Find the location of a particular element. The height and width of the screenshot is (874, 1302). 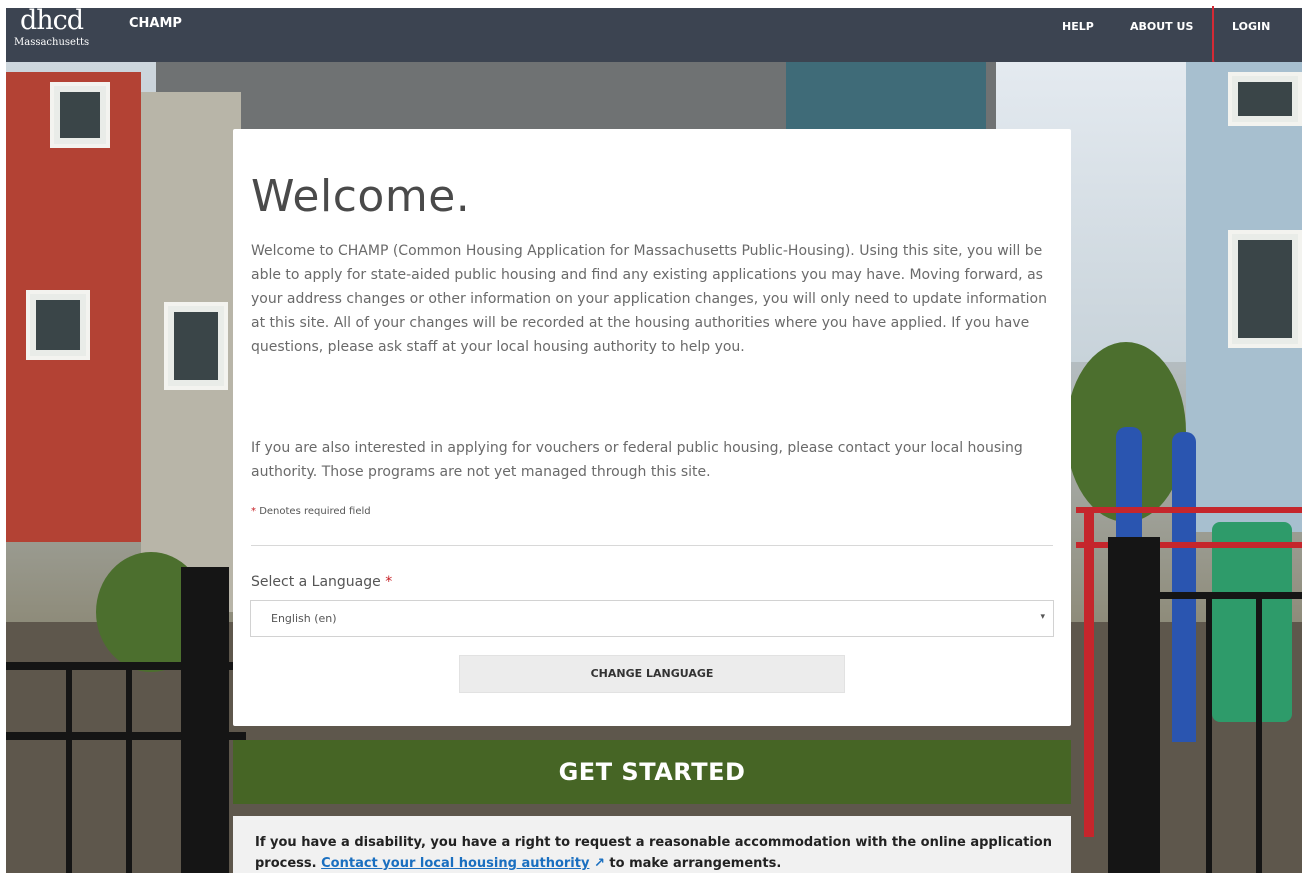

dropdown-caret-icon: ▾ is located at coordinates (1042, 617).